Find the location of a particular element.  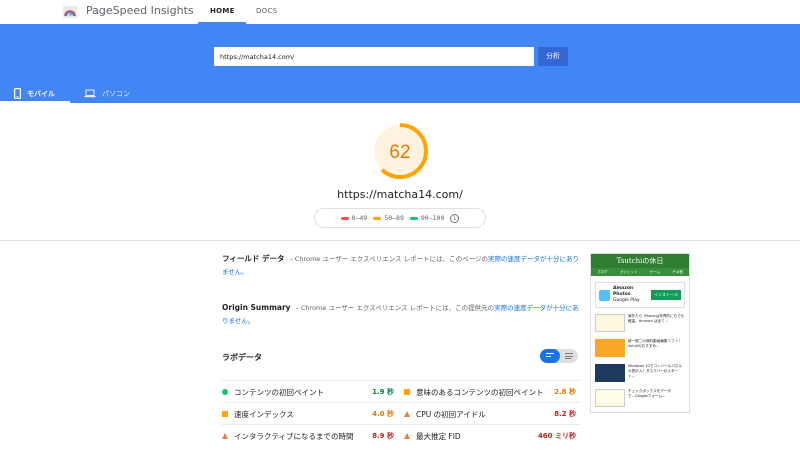

legend-item-pass: 90–100 is located at coordinates (427, 218).